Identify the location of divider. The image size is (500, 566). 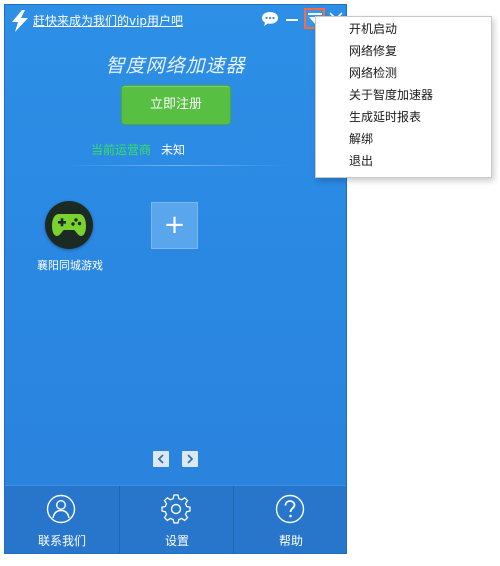
(177, 165).